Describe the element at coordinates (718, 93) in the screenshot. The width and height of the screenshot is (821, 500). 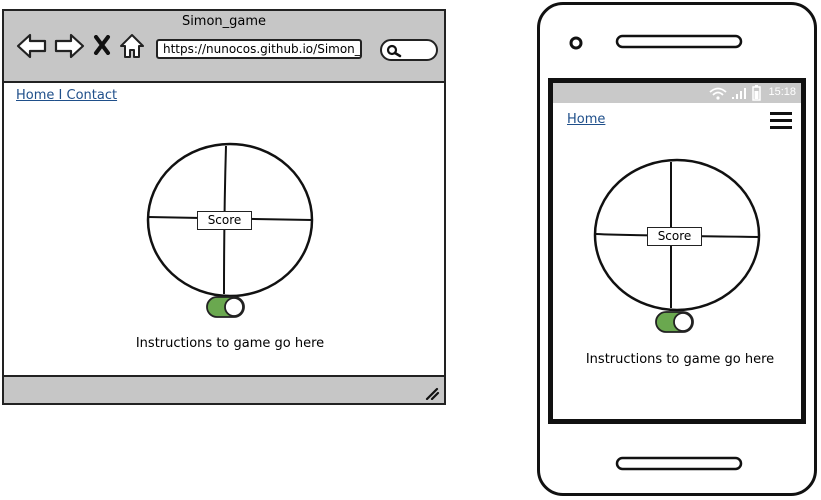
I see `wifi-icon` at that location.